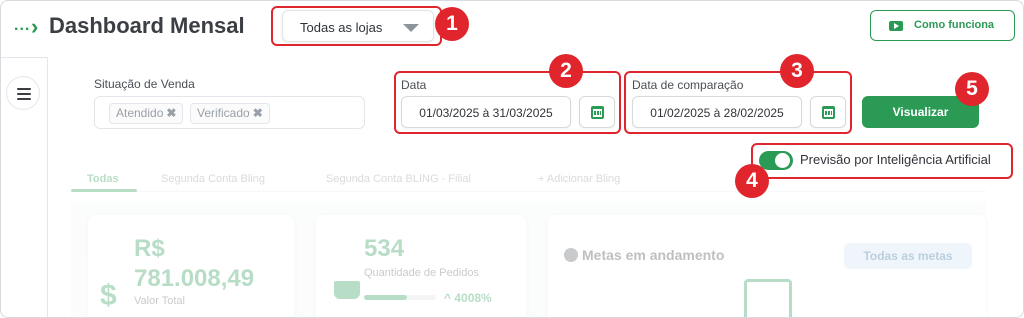 The width and height of the screenshot is (1024, 318). Describe the element at coordinates (24, 57) in the screenshot. I see `sidebar-top-border` at that location.